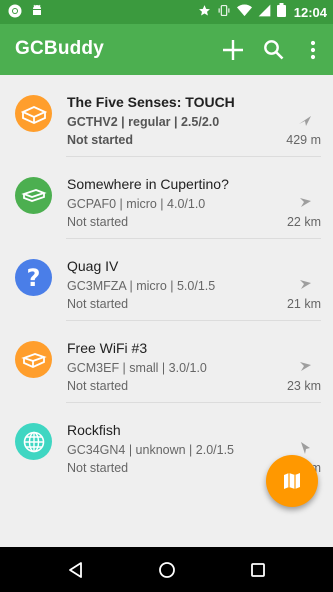  Describe the element at coordinates (264, 13) in the screenshot. I see `signal-icon` at that location.